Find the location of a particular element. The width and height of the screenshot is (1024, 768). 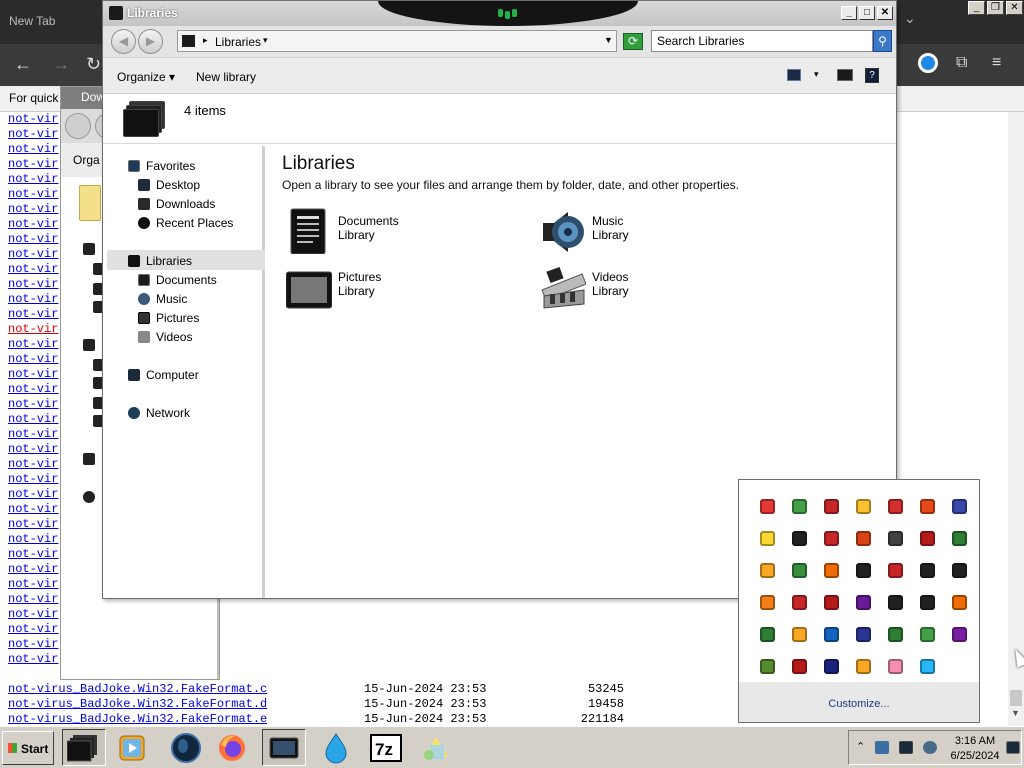

search-input: Search Libraries is located at coordinates (762, 41).